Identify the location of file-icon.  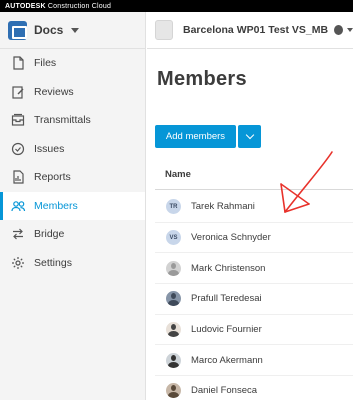
(18, 63).